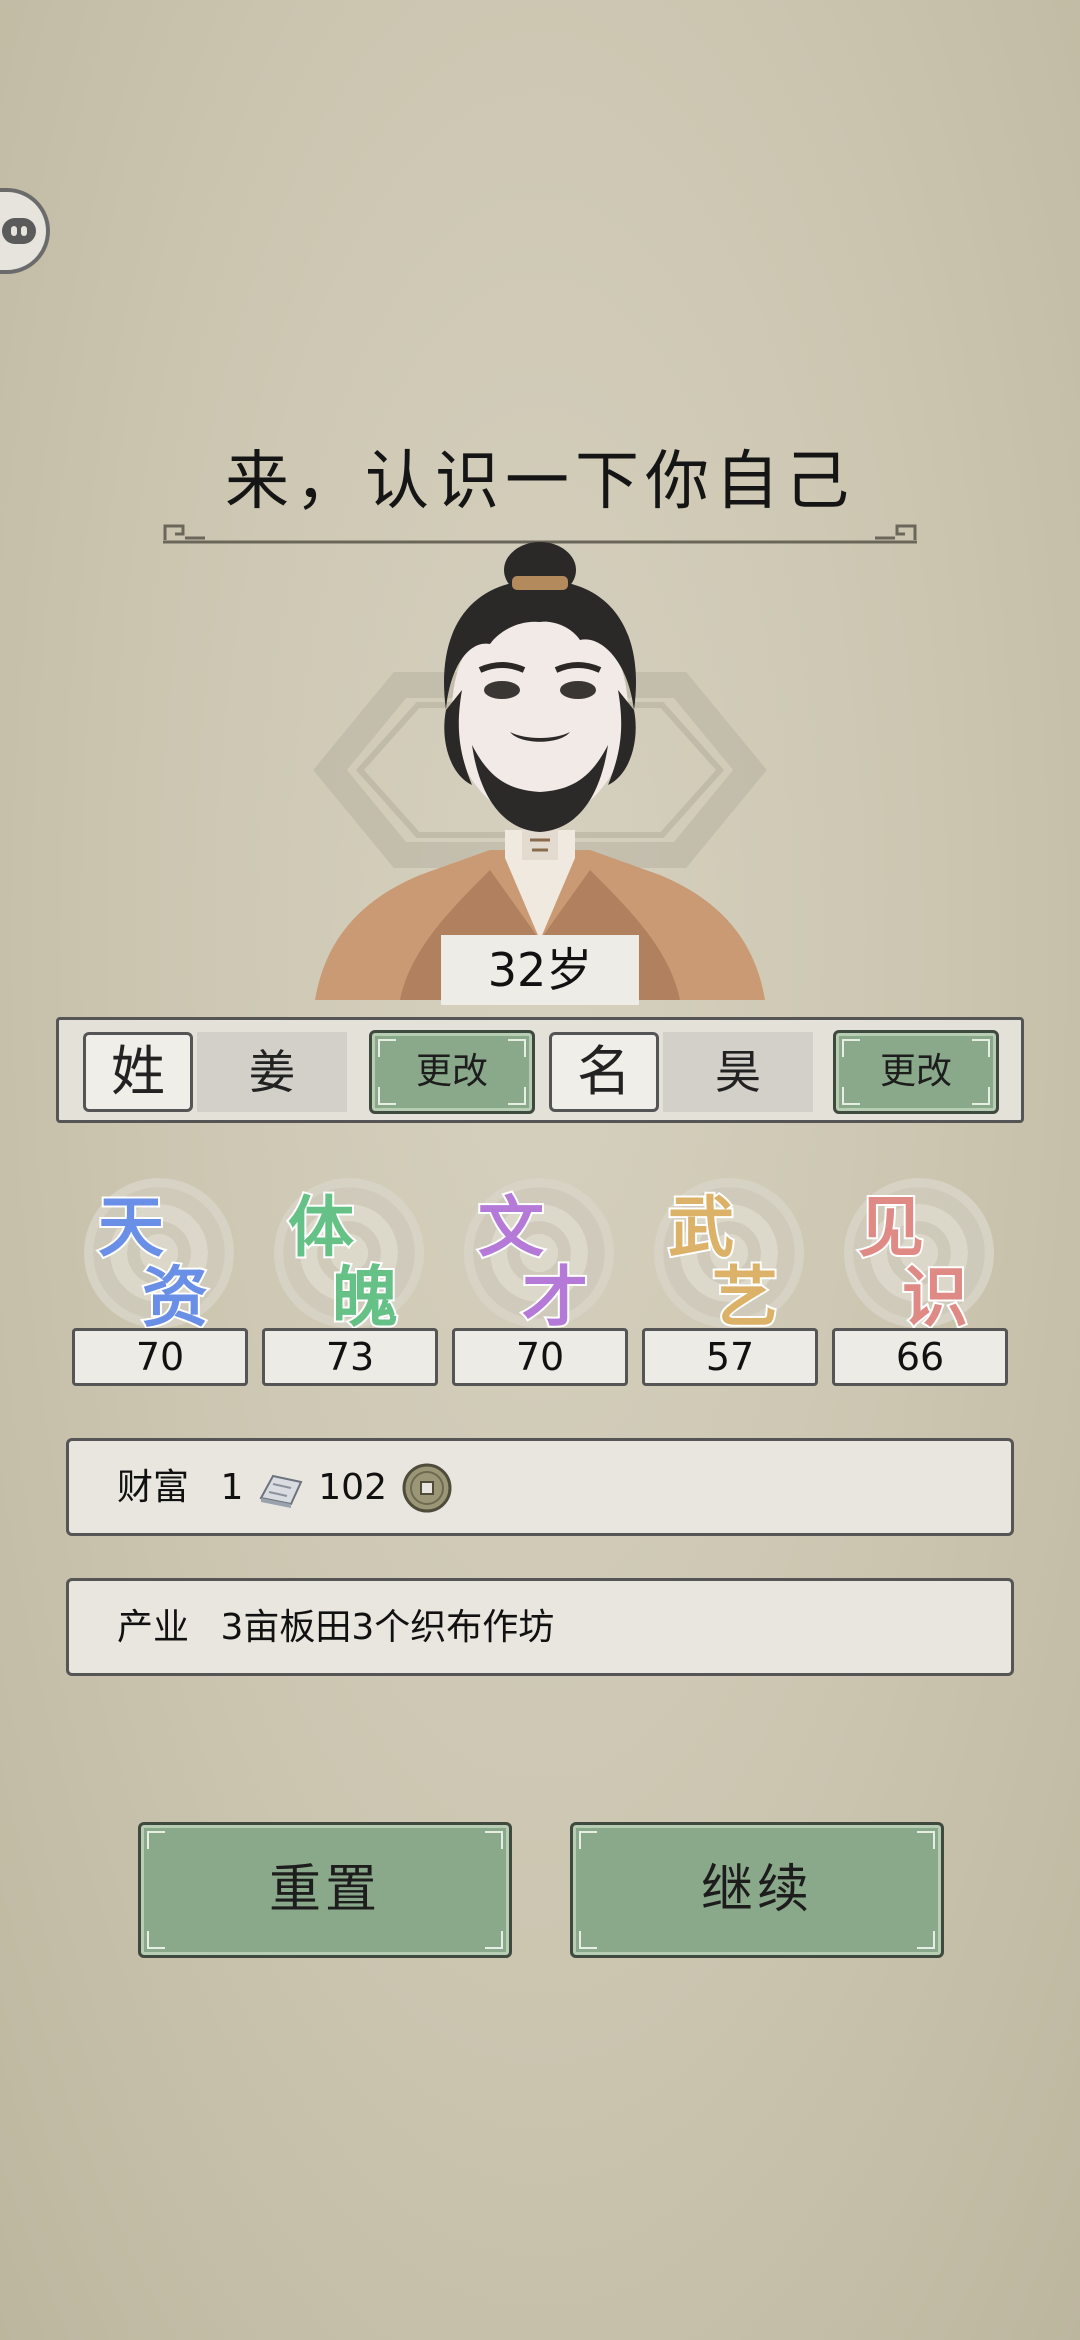  What do you see at coordinates (175, 1297) in the screenshot?
I see `stat-talent-char-2: 资` at bounding box center [175, 1297].